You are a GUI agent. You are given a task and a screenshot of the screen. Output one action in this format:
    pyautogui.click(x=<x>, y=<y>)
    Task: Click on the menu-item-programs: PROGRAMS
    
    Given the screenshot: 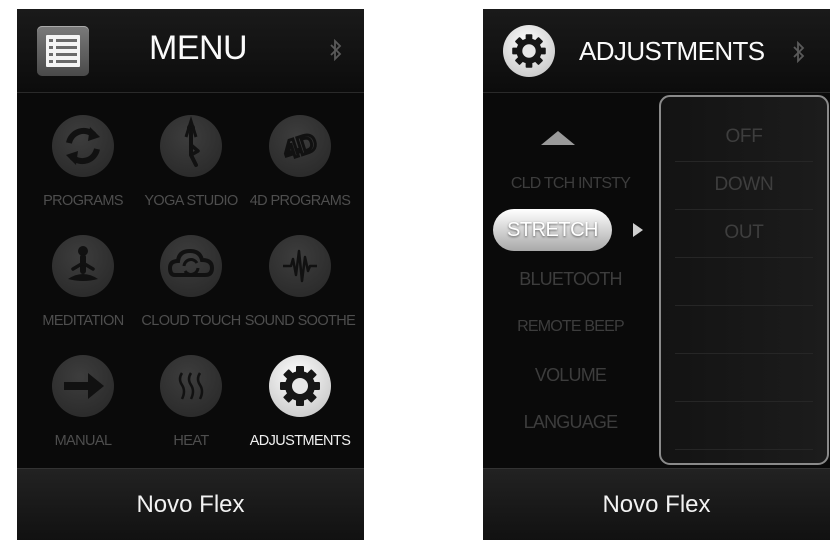 What is the action you would take?
    pyautogui.click(x=83, y=177)
    